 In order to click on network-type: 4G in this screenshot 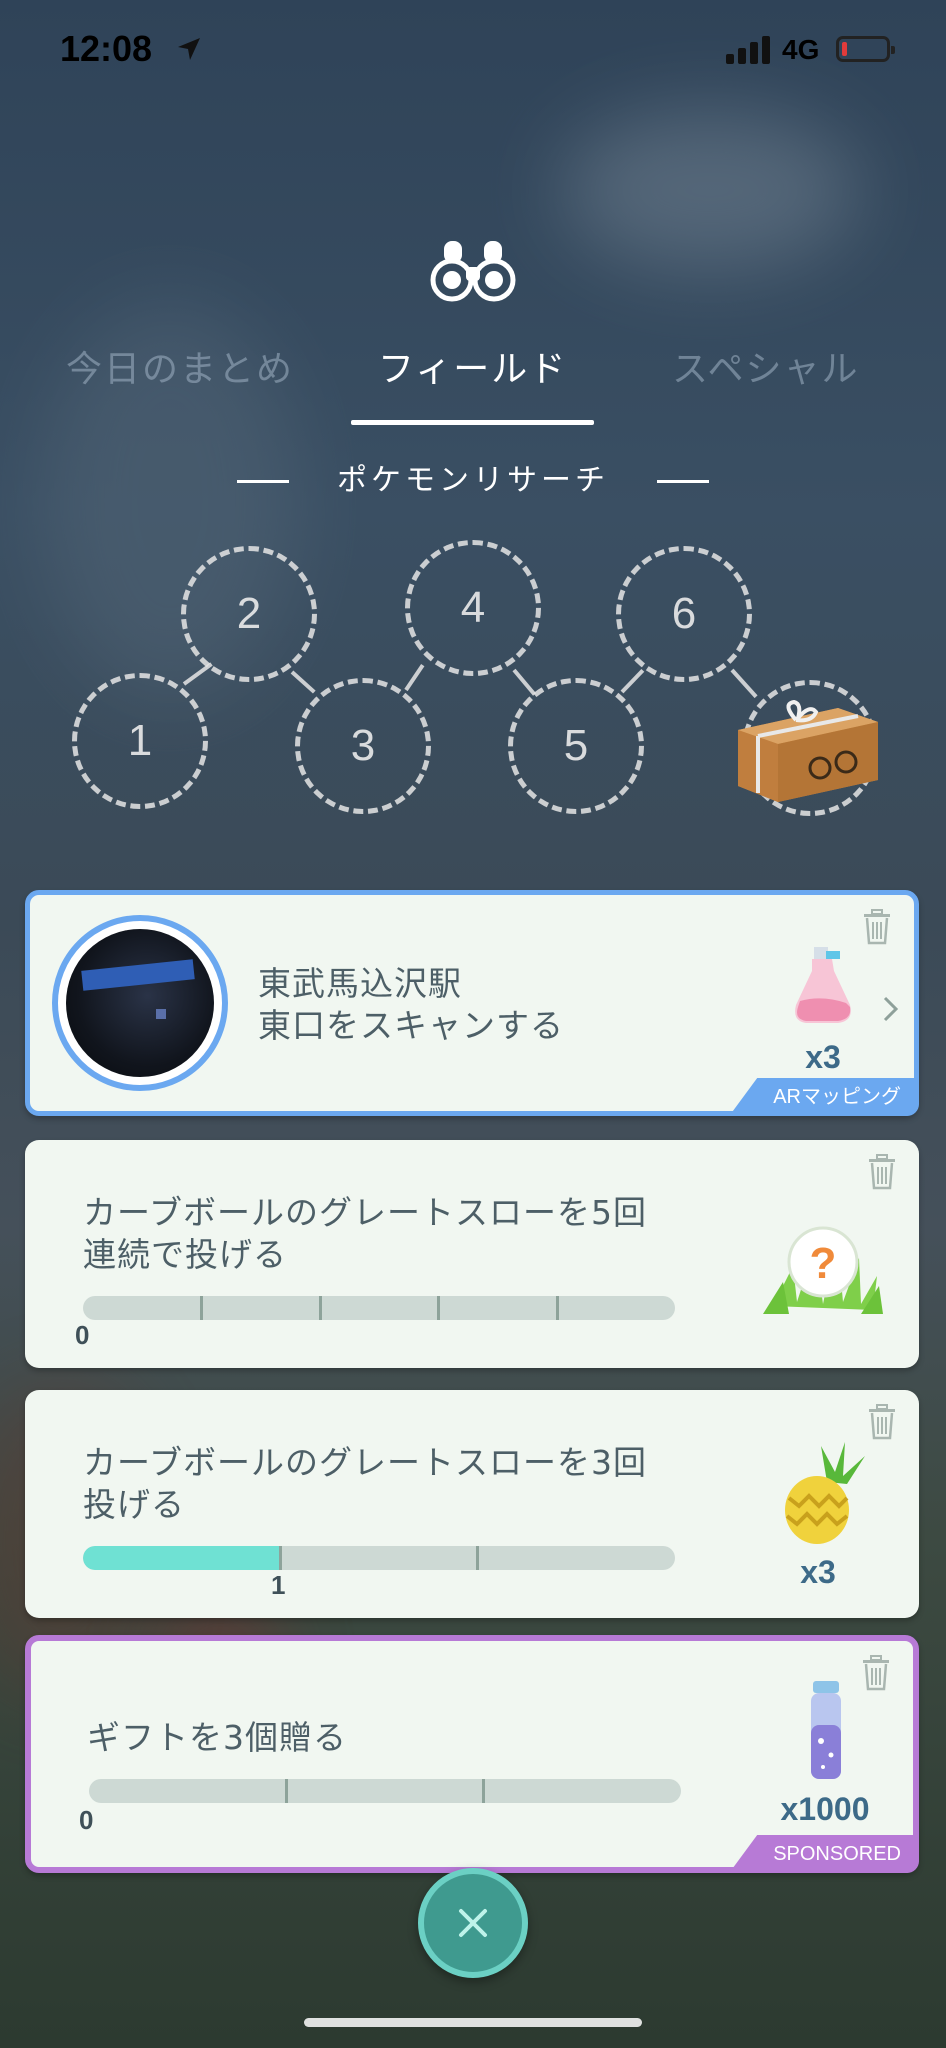, I will do `click(801, 49)`.